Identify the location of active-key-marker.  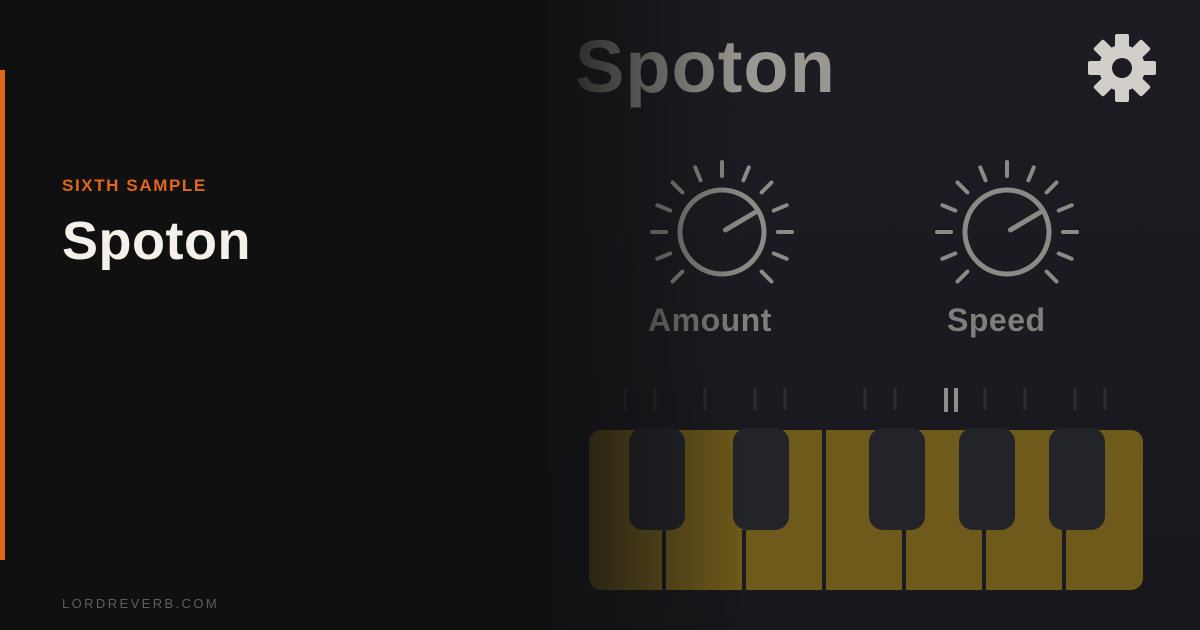
(951, 400).